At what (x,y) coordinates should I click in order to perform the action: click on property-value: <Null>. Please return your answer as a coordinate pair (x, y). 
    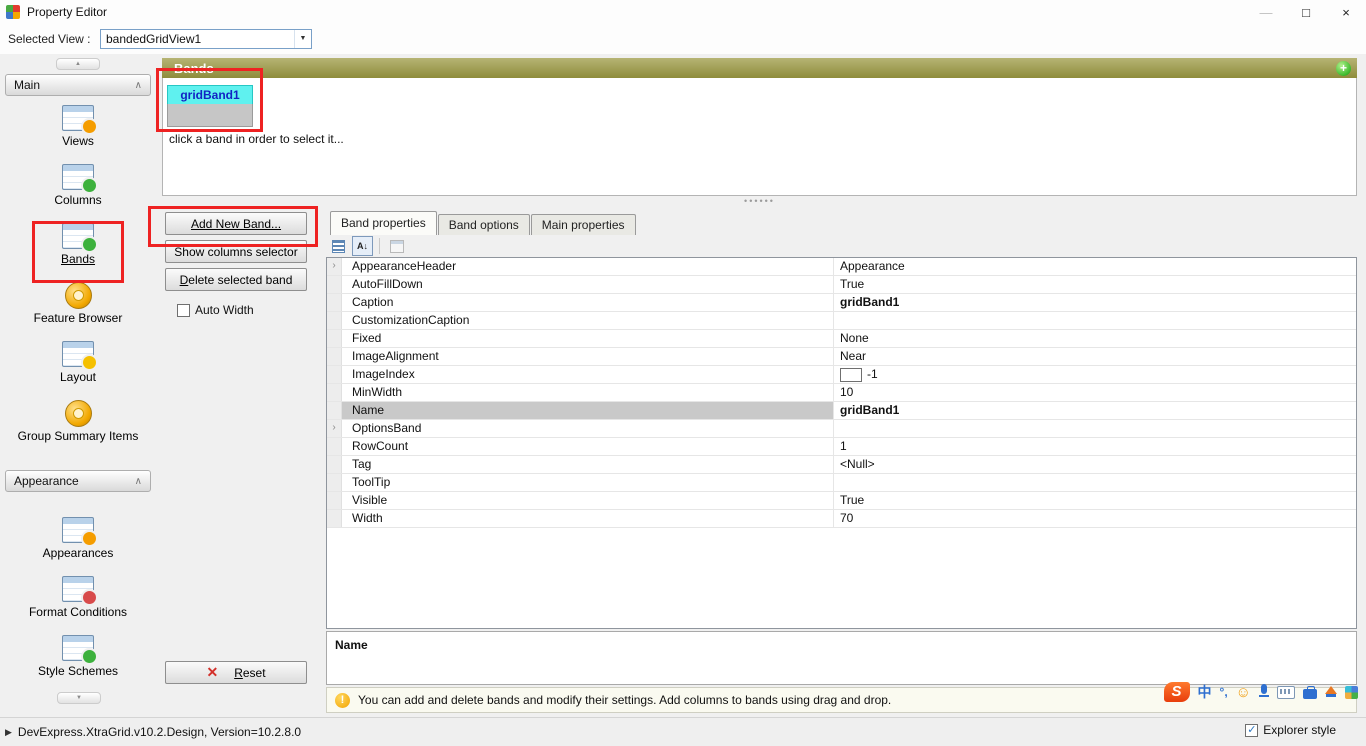
    Looking at the image, I should click on (1095, 464).